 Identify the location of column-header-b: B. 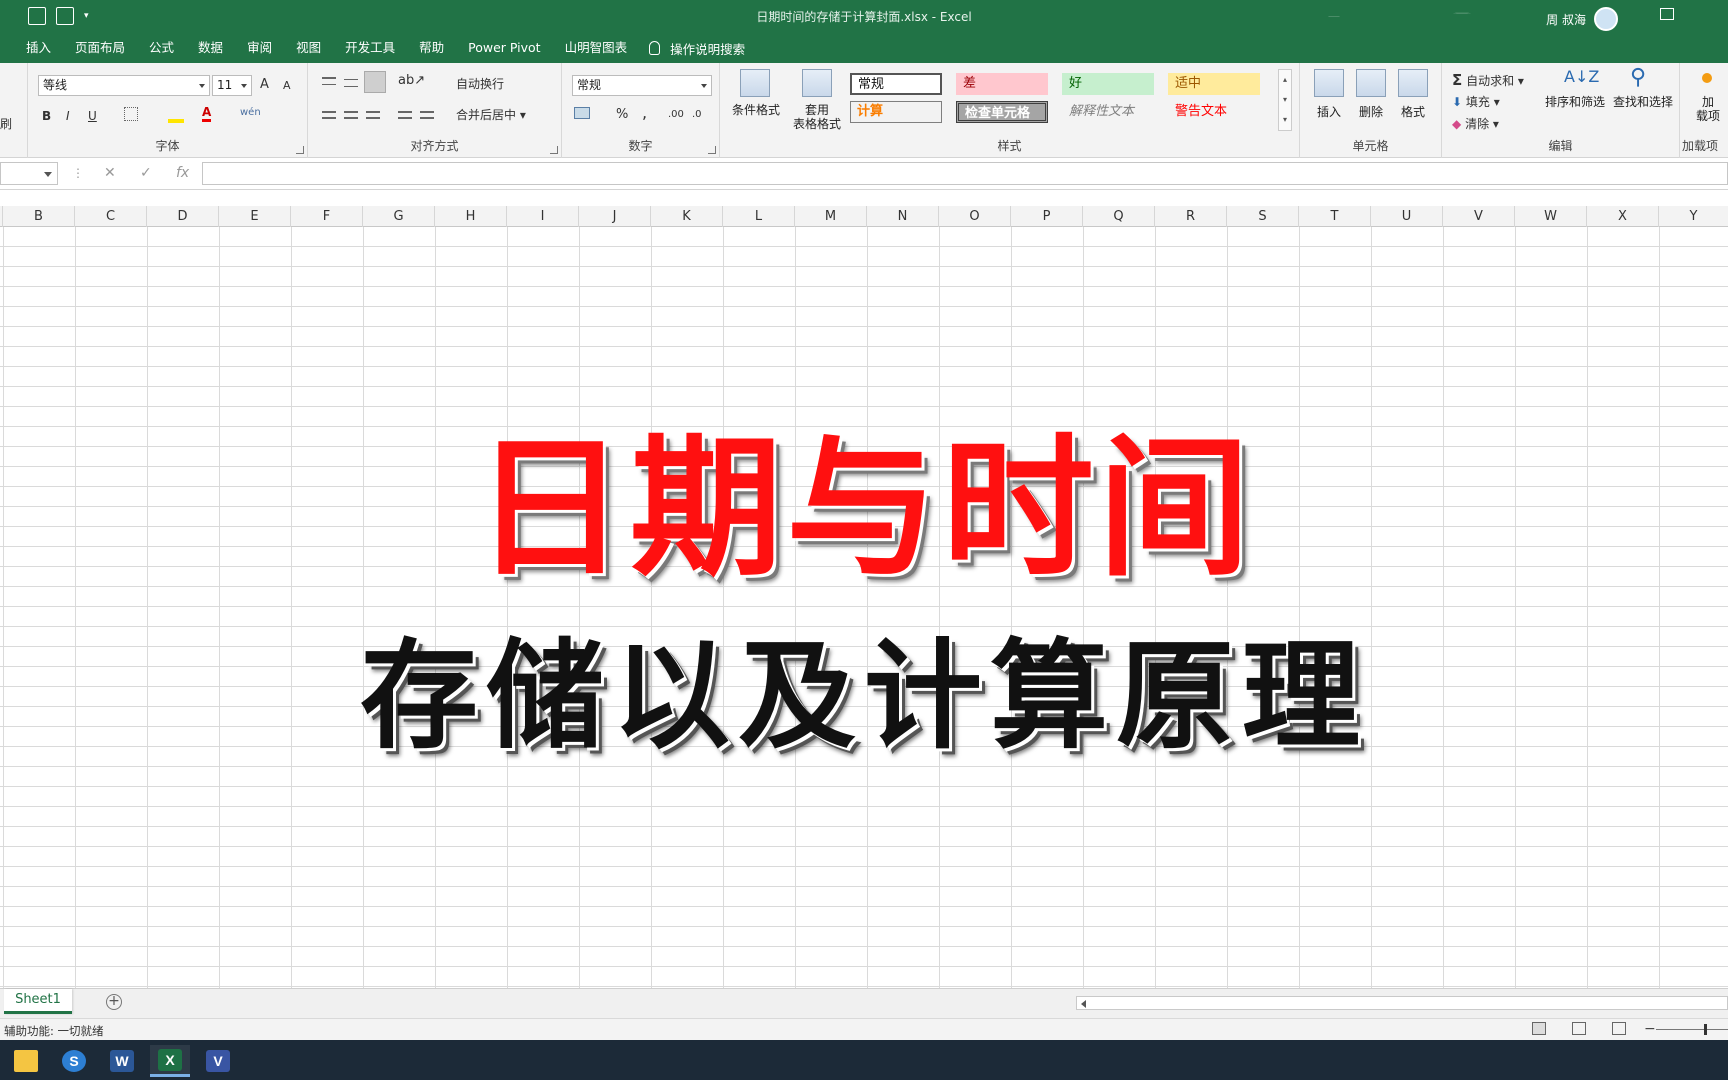
(39, 216).